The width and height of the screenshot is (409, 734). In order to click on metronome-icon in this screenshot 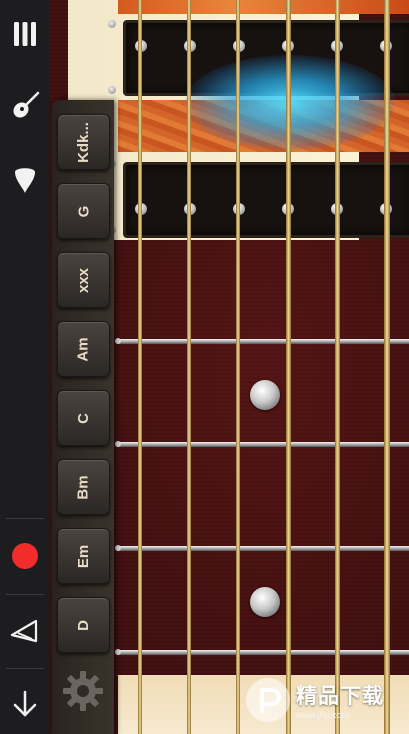, I will do `click(24, 631)`.